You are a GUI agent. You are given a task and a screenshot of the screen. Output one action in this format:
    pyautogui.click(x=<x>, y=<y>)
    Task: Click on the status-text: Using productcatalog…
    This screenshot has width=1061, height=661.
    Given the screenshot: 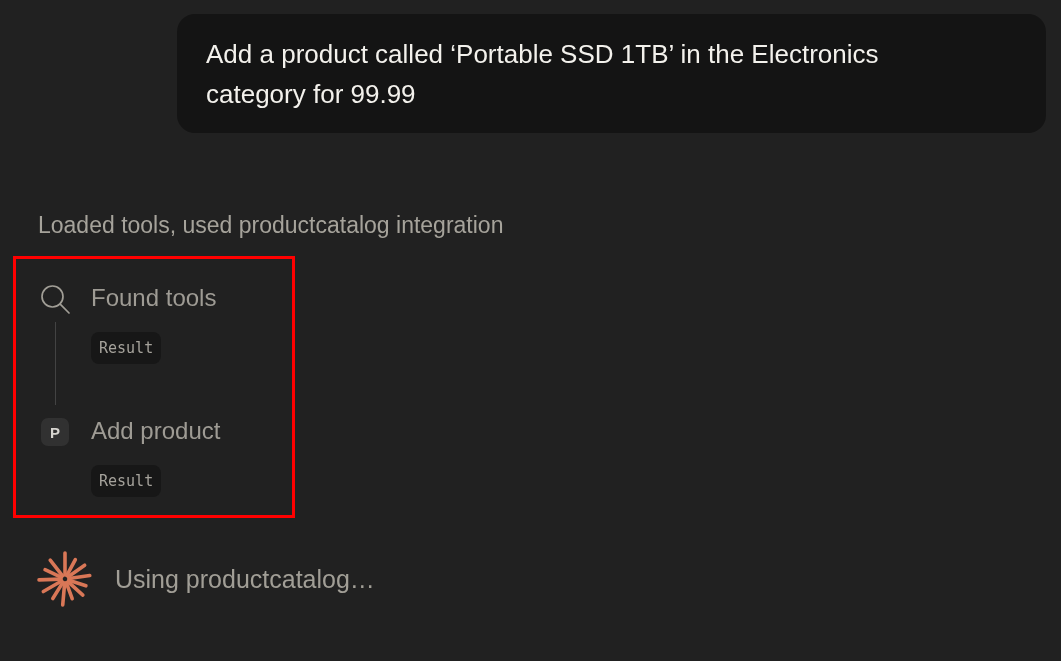 What is the action you would take?
    pyautogui.click(x=245, y=579)
    